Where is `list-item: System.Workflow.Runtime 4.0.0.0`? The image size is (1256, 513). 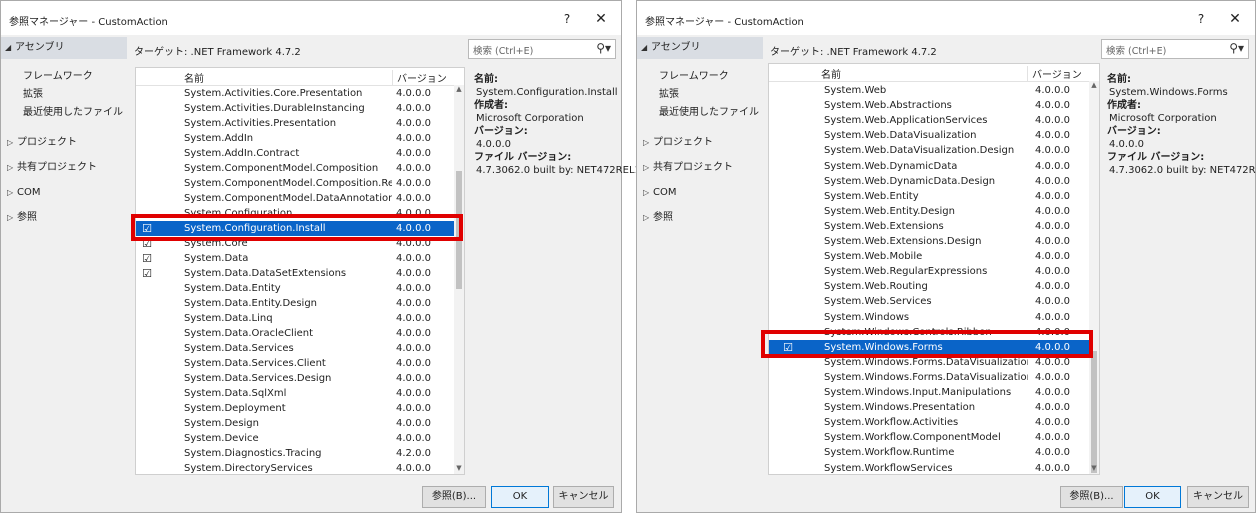 list-item: System.Workflow.Runtime 4.0.0.0 is located at coordinates (930, 452).